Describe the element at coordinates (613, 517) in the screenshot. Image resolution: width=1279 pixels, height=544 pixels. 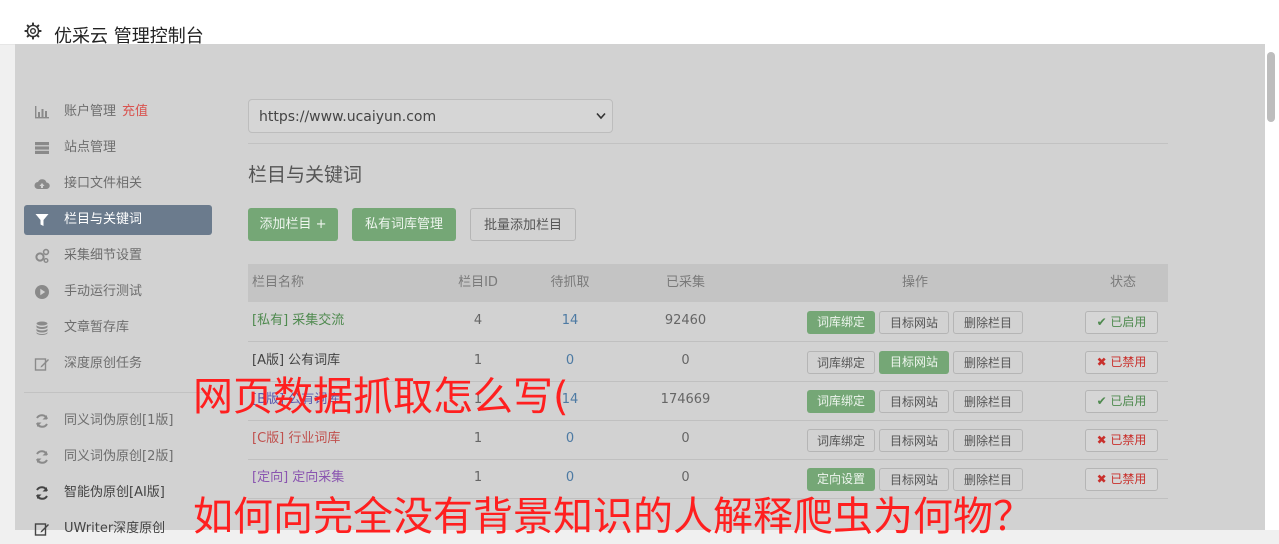
I see `overlay-caption-line2: 如何向完全没有背景知识的人解释爬虫为何物？` at that location.